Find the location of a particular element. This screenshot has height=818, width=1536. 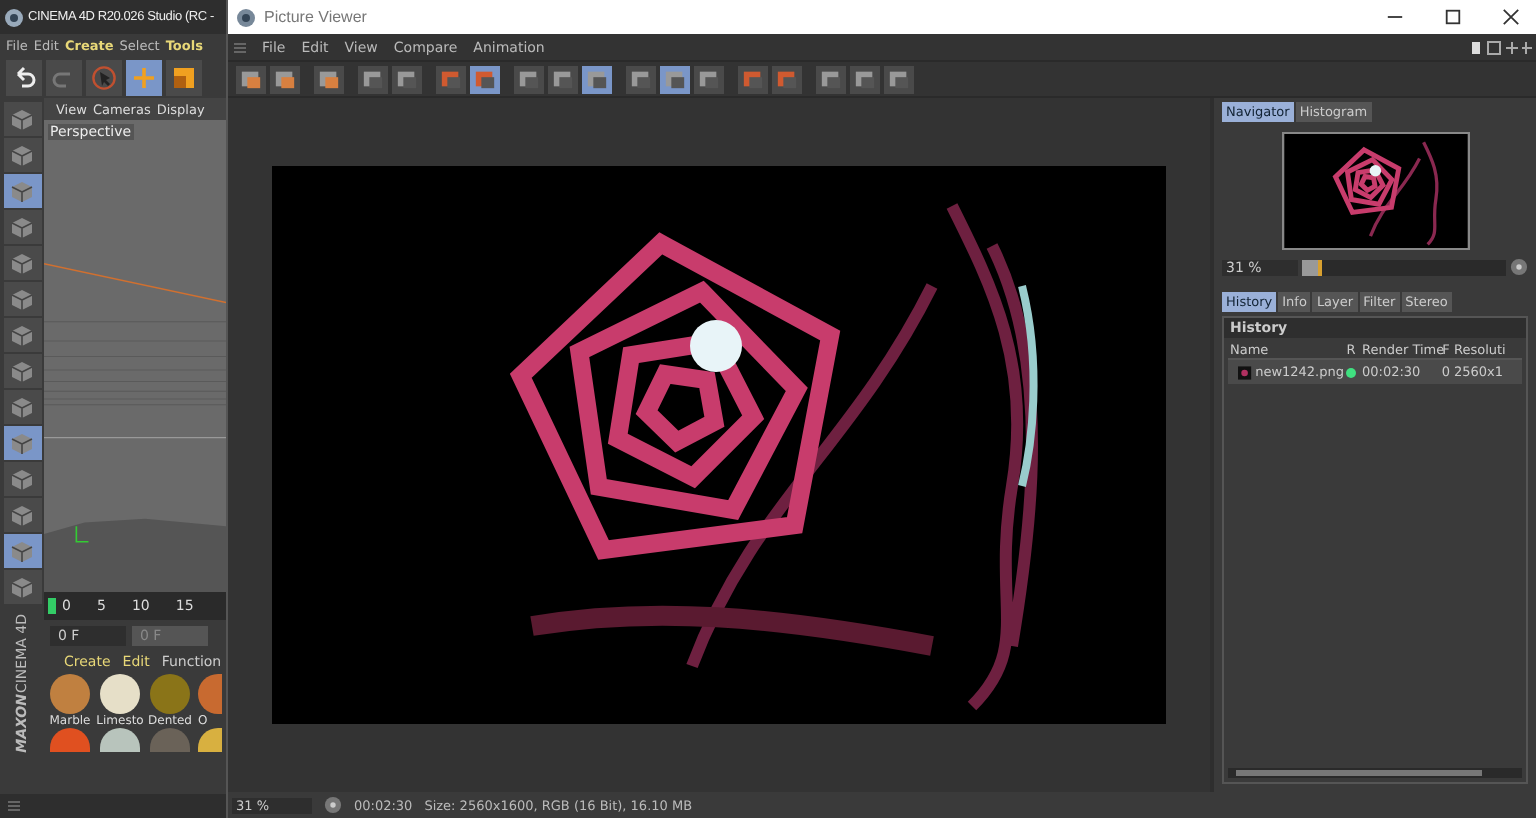

undo-icon is located at coordinates (24, 77).